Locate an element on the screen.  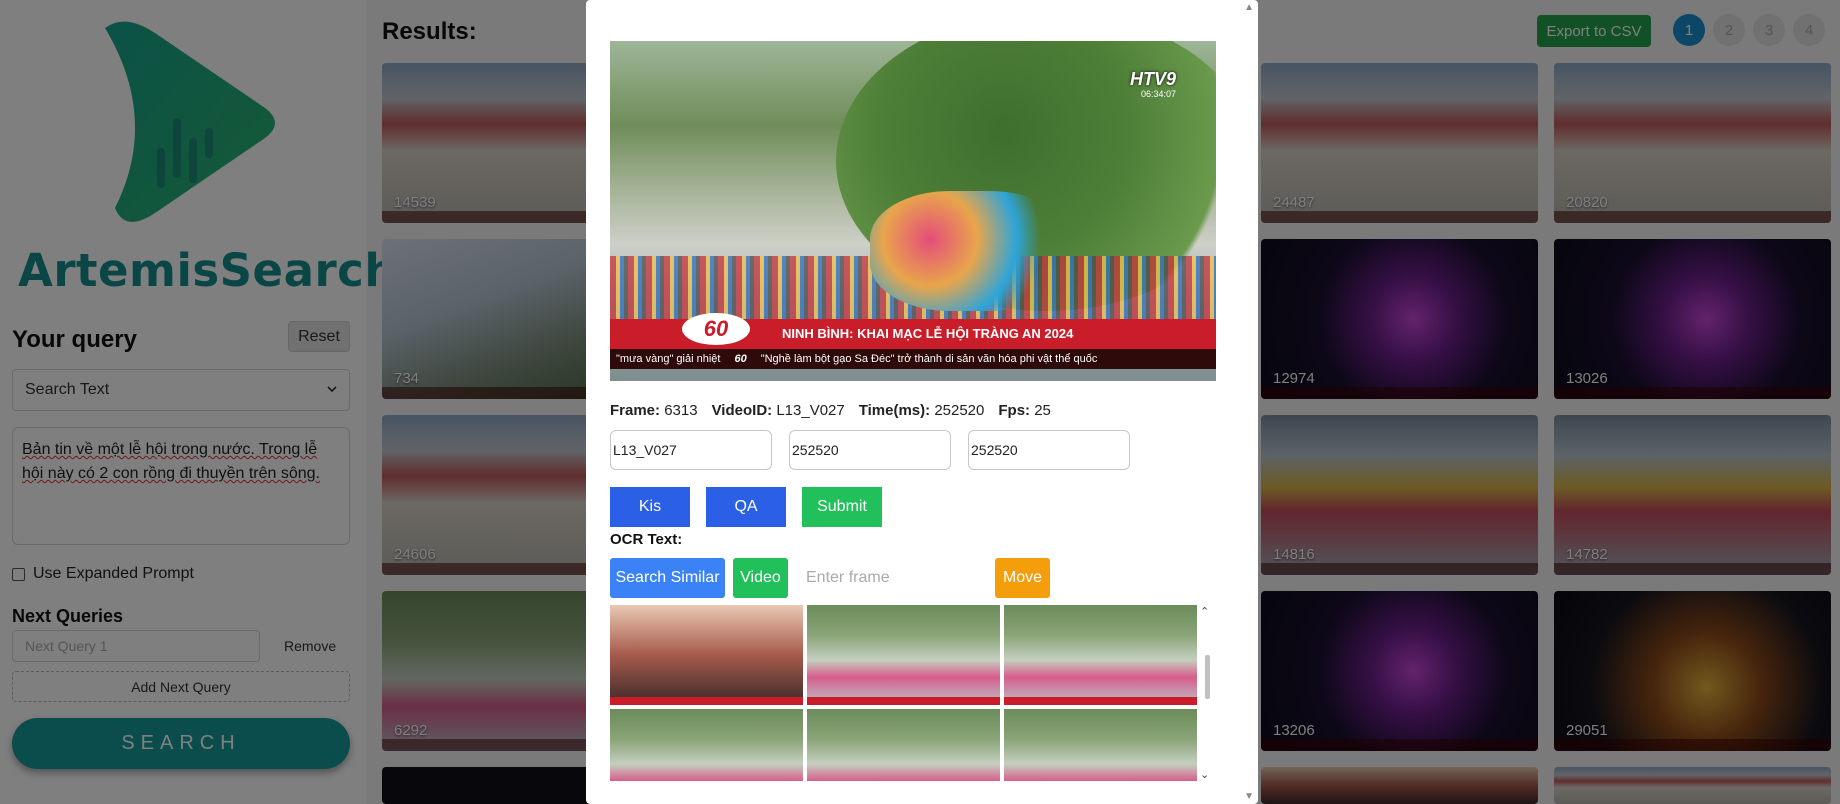
scroll-up-icon: ▲ is located at coordinates (1249, 7).